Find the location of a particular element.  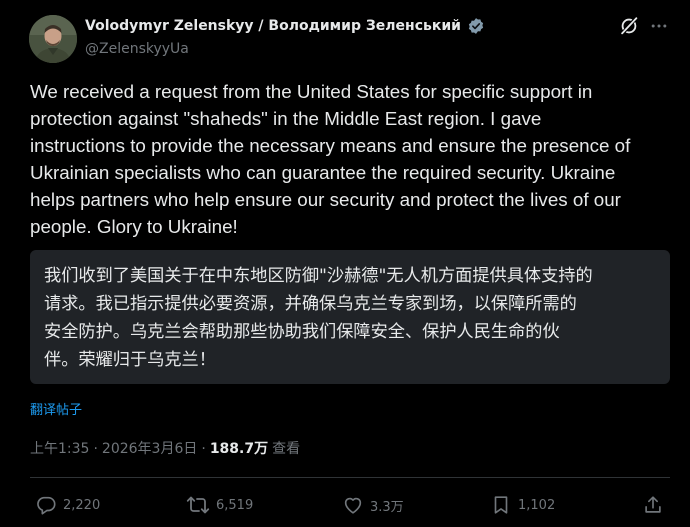

post-time: 上午1:35 is located at coordinates (59, 448).